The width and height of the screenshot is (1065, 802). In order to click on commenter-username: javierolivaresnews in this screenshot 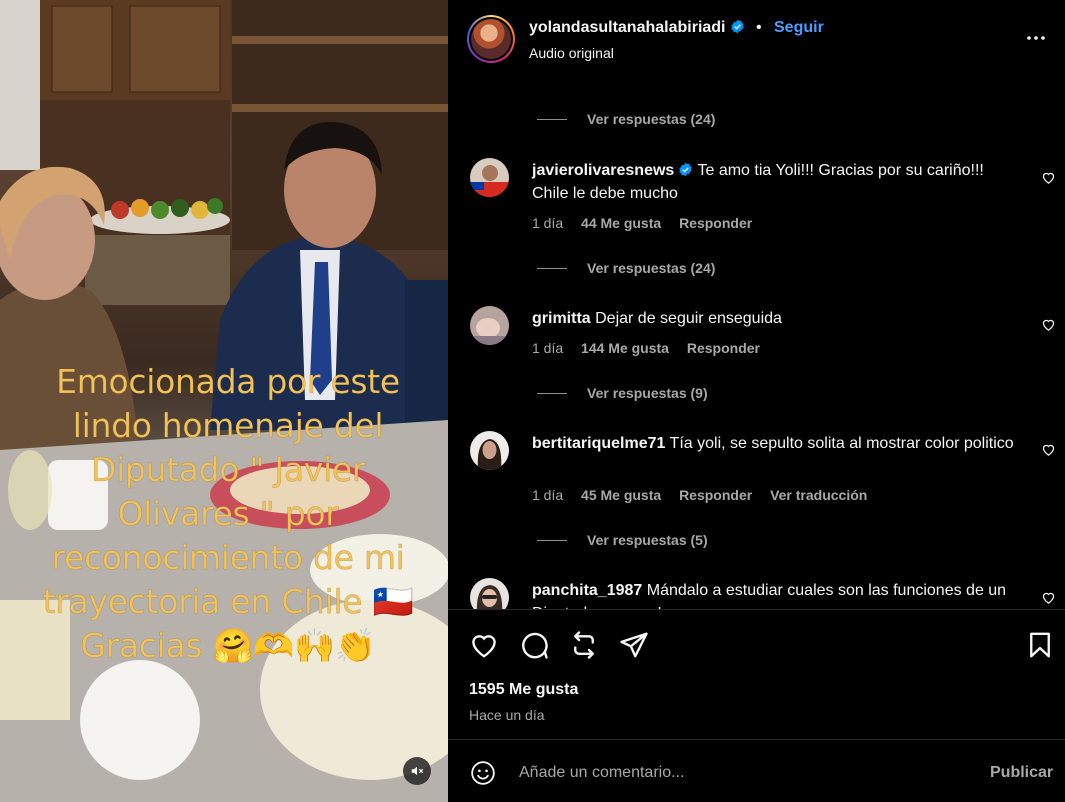, I will do `click(603, 170)`.